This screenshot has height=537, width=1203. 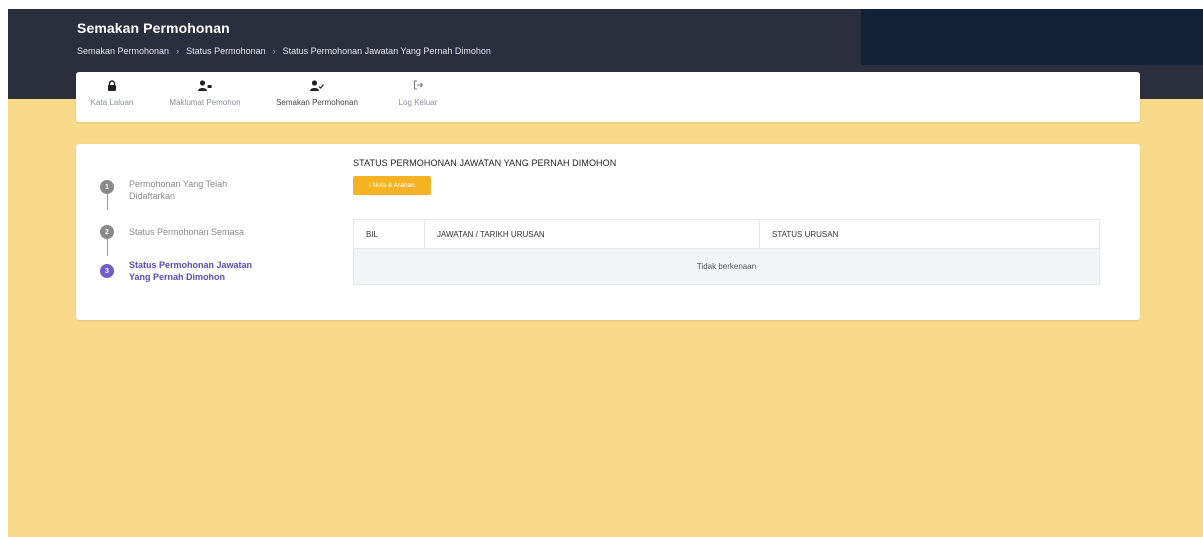 I want to click on table-empty-message: Tidak berkenaan, so click(x=726, y=266).